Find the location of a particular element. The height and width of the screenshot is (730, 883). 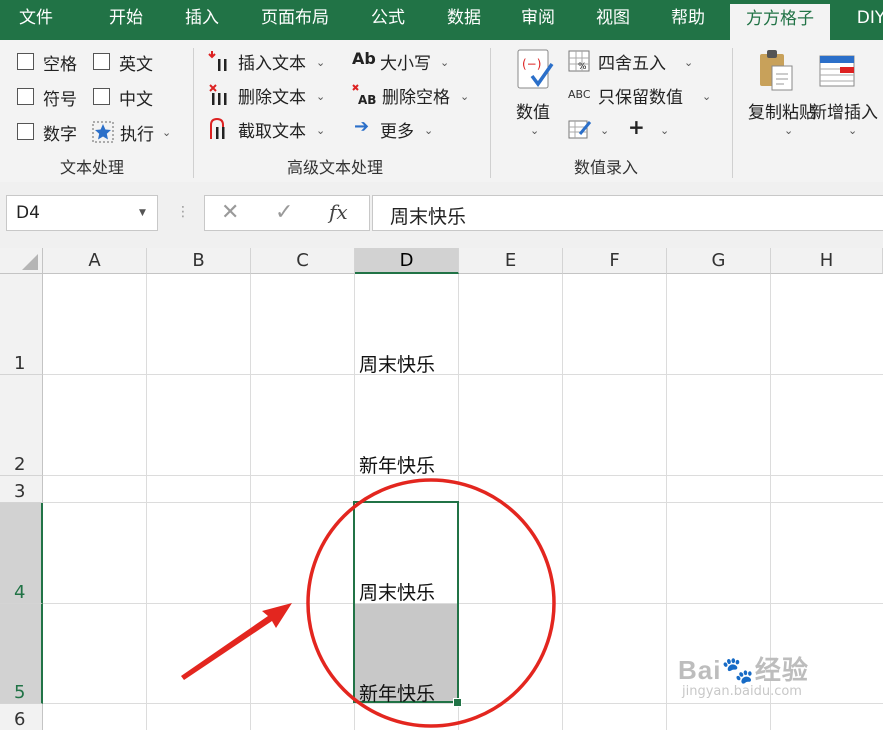

red-arrow is located at coordinates (236, 641).